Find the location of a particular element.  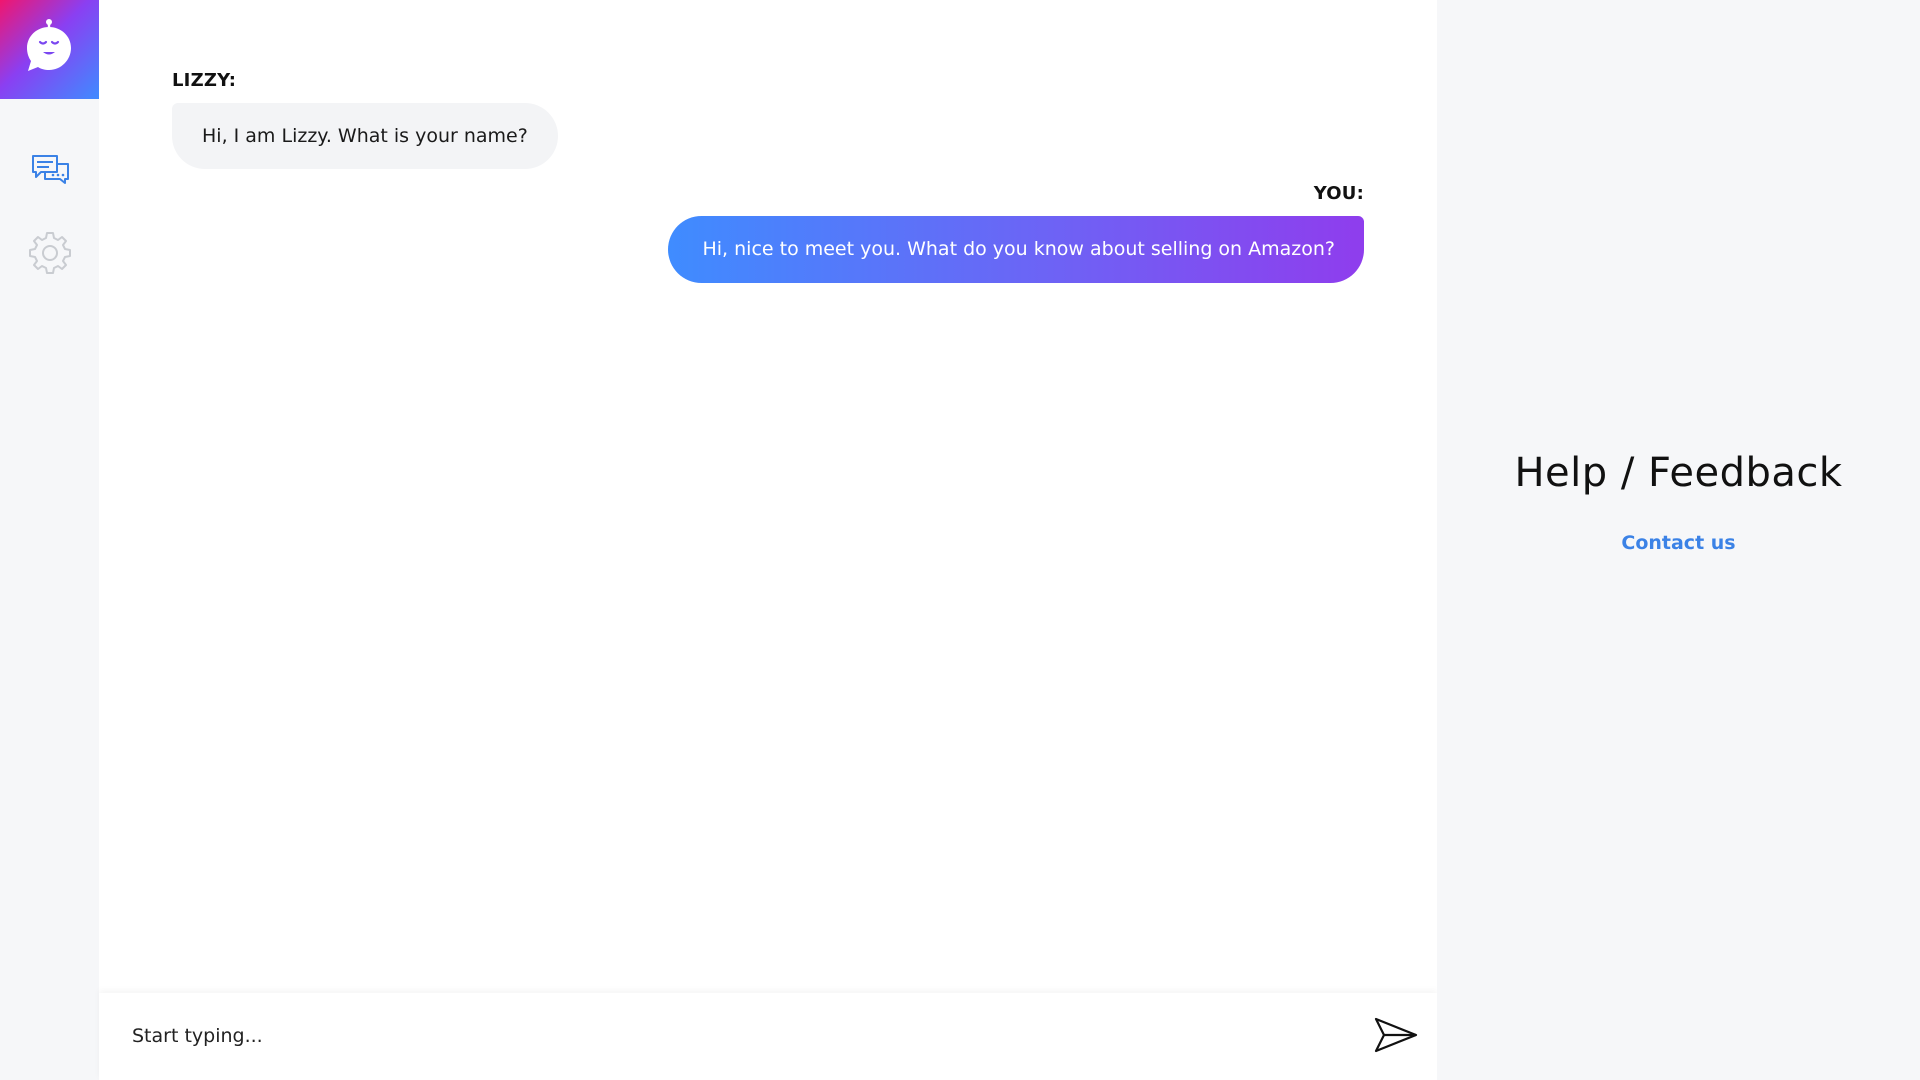

nav-settings-button is located at coordinates (50, 253).